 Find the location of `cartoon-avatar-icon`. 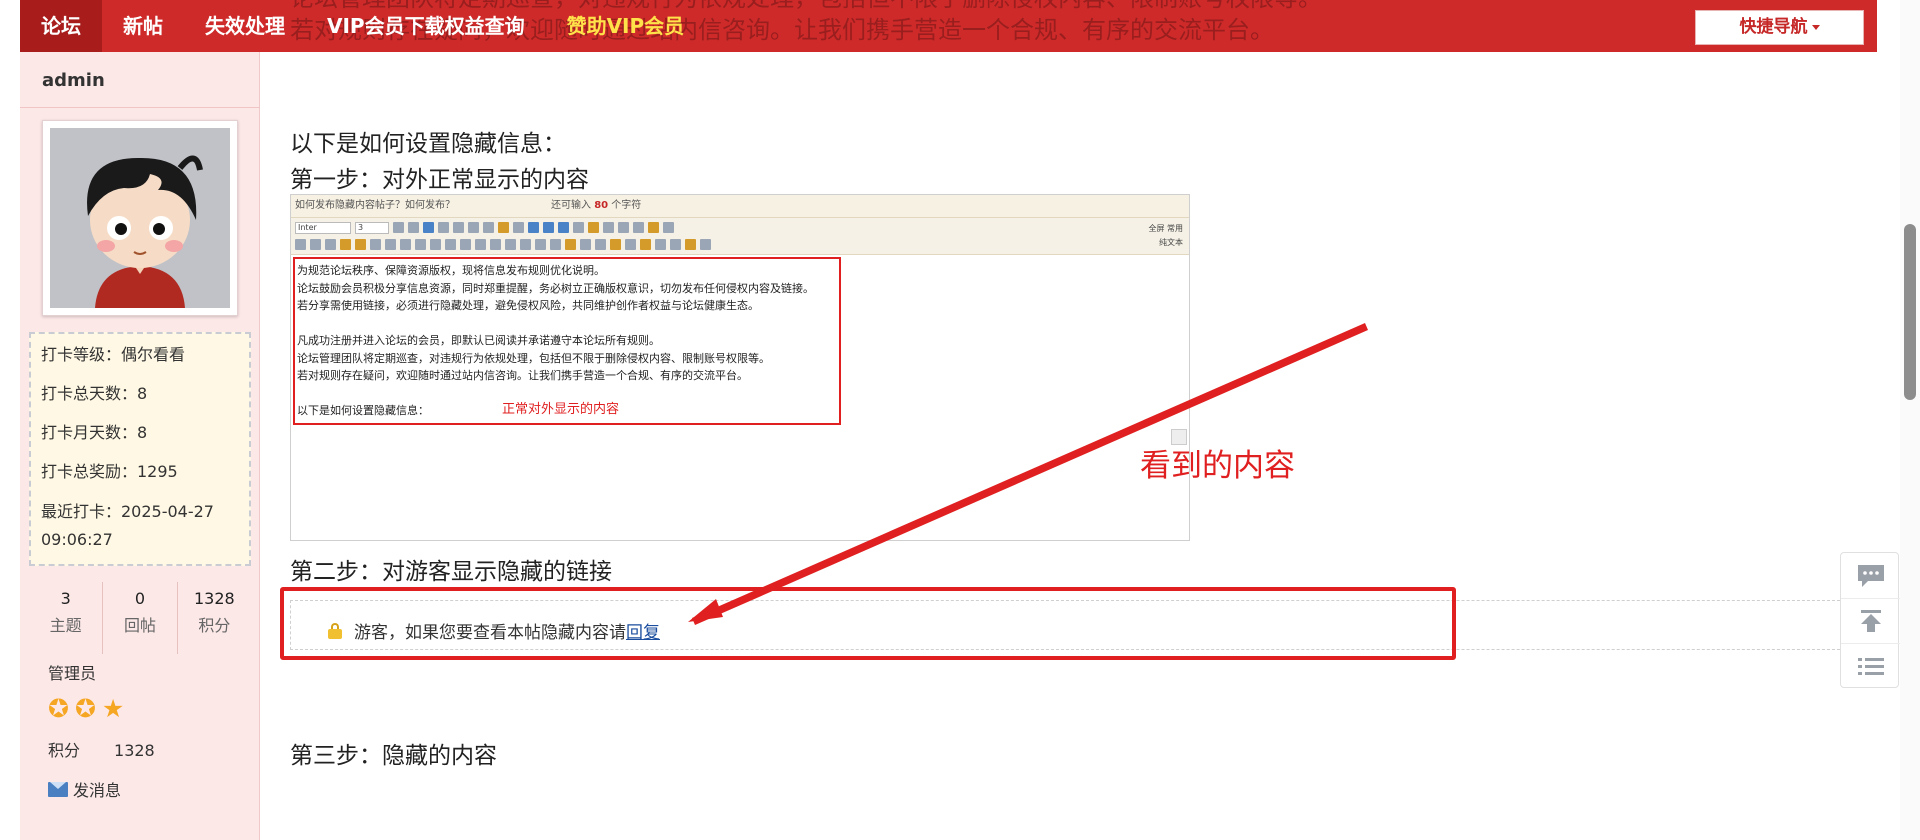

cartoon-avatar-icon is located at coordinates (140, 218).